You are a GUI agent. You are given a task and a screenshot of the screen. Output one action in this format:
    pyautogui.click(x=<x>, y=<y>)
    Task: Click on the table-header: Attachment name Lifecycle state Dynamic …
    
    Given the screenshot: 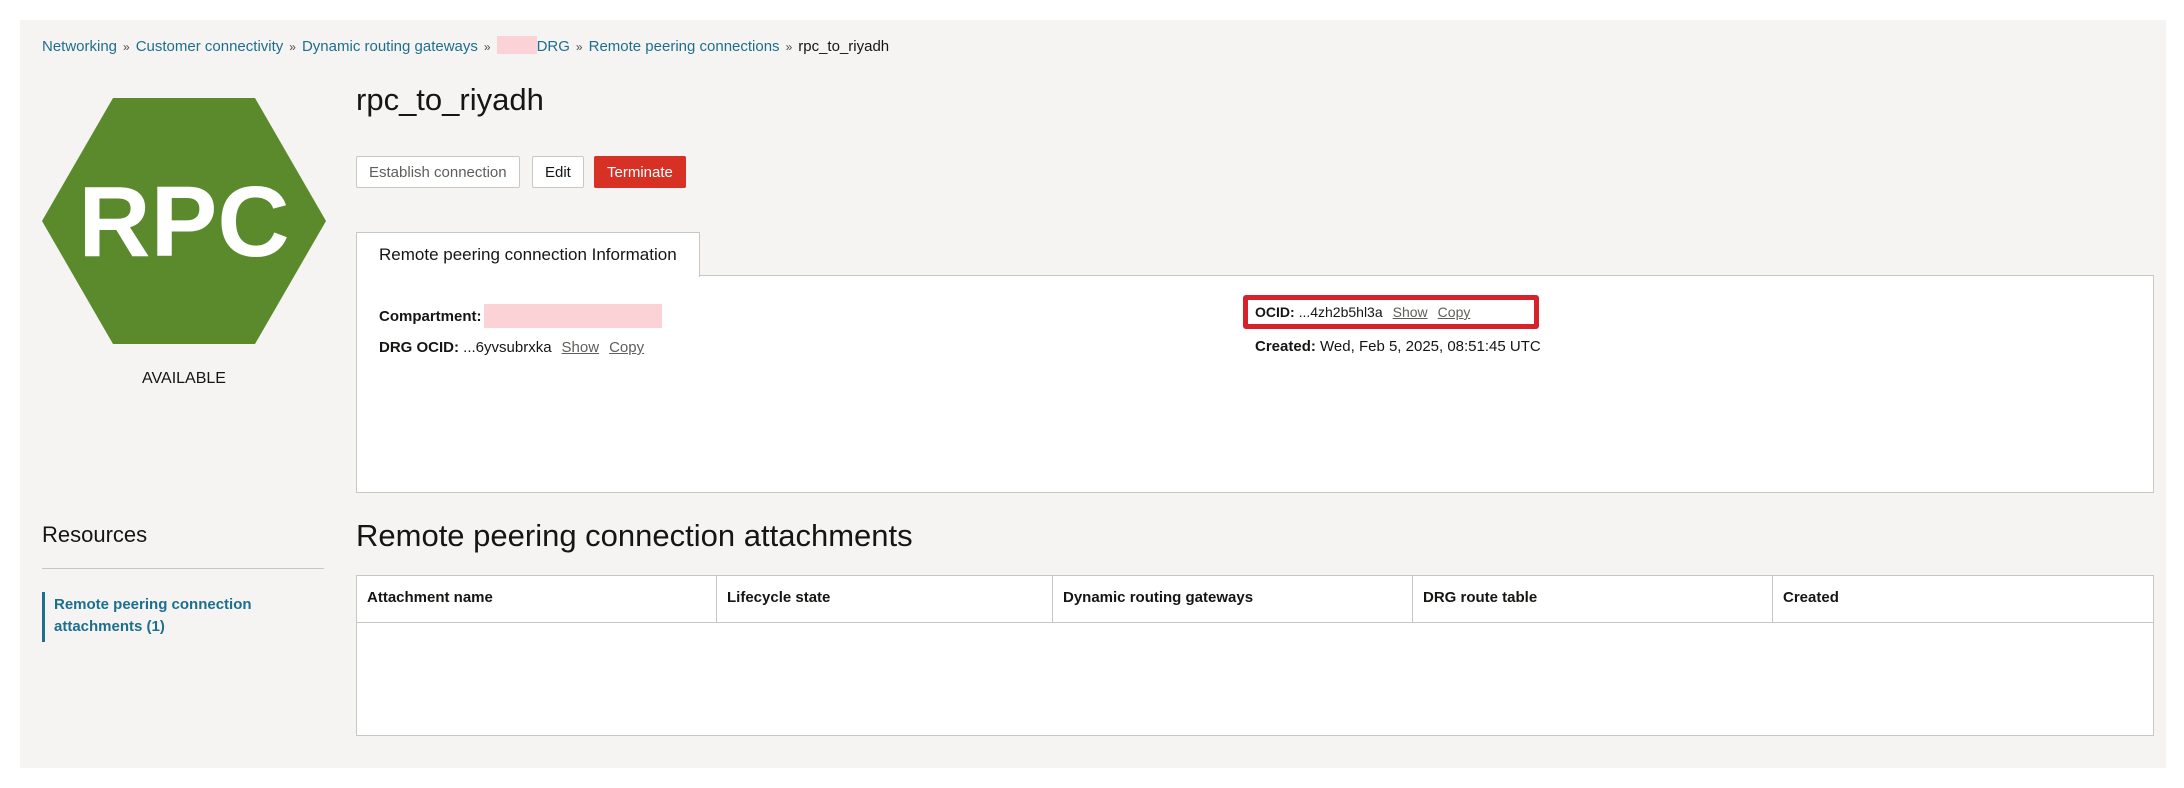 What is the action you would take?
    pyautogui.click(x=1255, y=599)
    